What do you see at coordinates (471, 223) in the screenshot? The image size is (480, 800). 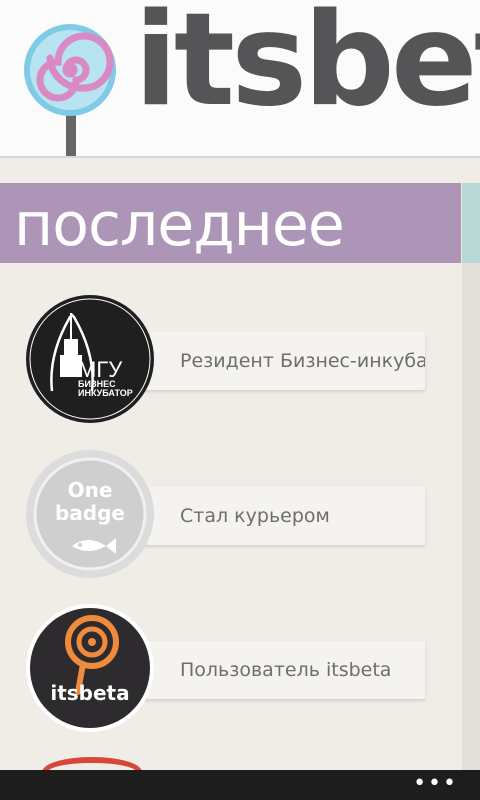 I see `next-panel-header` at bounding box center [471, 223].